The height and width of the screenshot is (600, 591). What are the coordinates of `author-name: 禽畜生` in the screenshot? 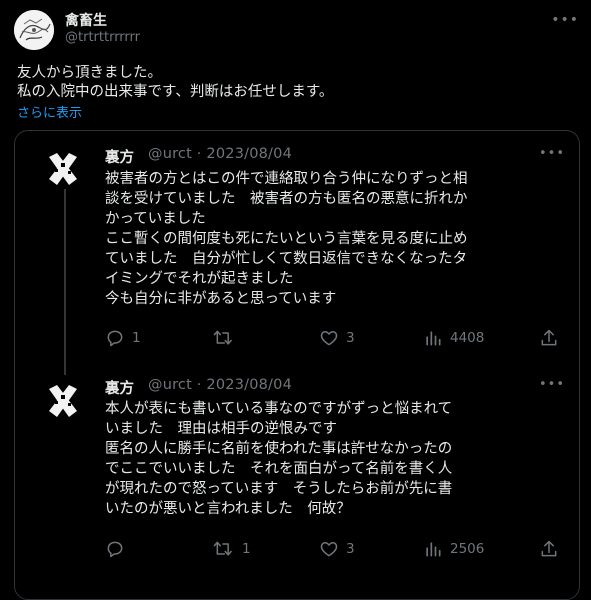 It's located at (86, 20).